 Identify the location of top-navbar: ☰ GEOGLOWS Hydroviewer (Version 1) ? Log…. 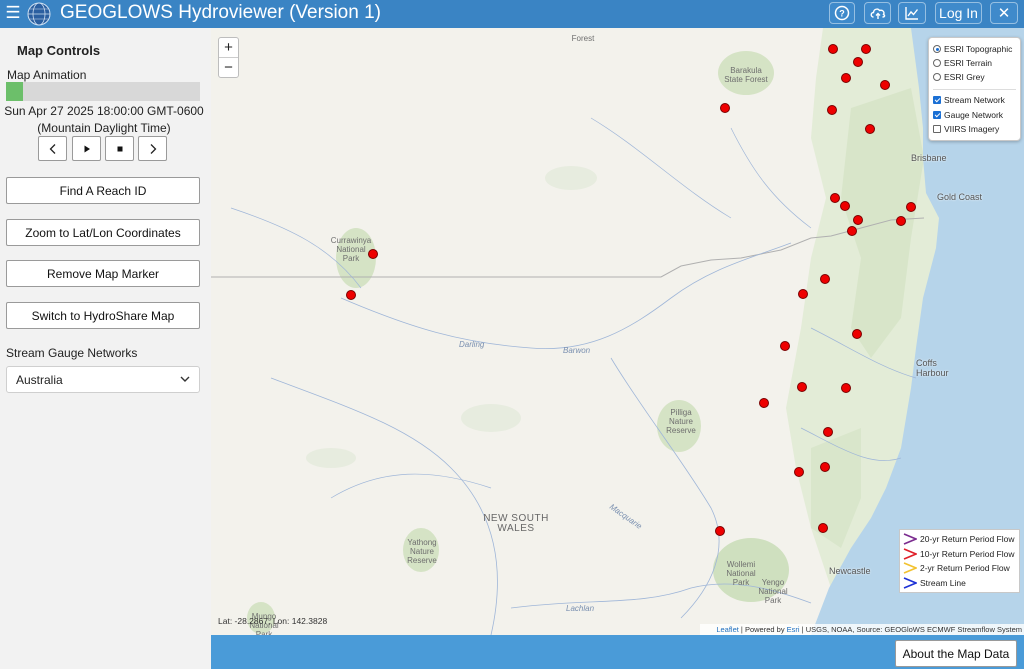
(512, 14).